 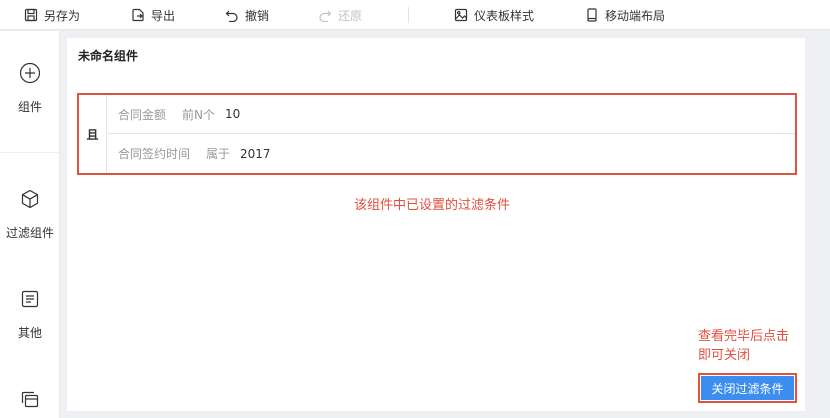 What do you see at coordinates (62, 15) in the screenshot?
I see `save-as-label: 另存为` at bounding box center [62, 15].